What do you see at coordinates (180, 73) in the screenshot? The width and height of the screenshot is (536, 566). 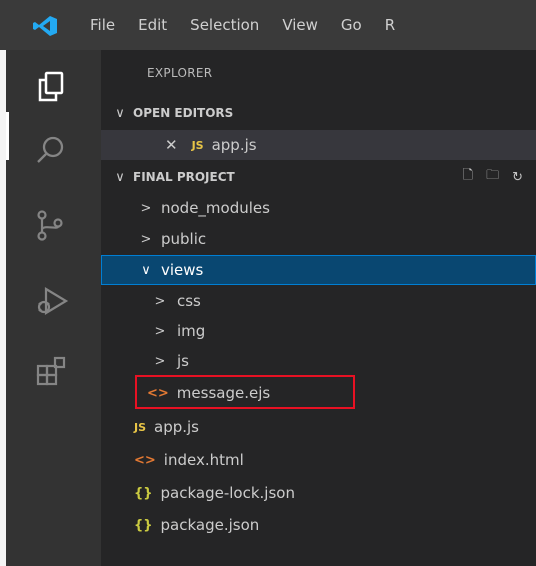 I see `explorer-title: EXPLORER` at bounding box center [180, 73].